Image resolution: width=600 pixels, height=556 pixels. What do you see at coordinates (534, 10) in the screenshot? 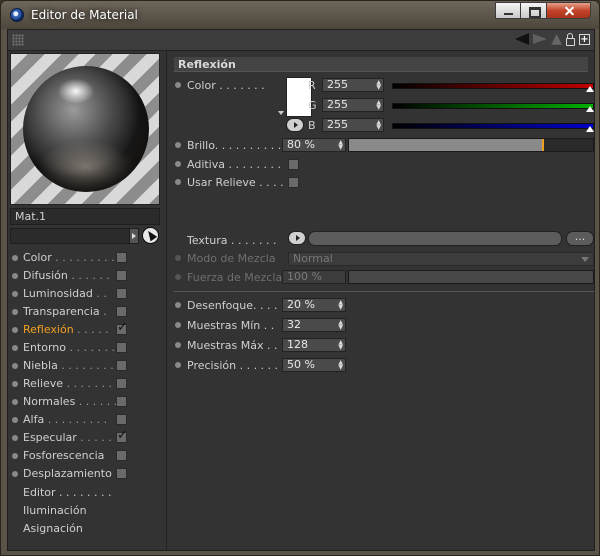
I see `maximize-button` at bounding box center [534, 10].